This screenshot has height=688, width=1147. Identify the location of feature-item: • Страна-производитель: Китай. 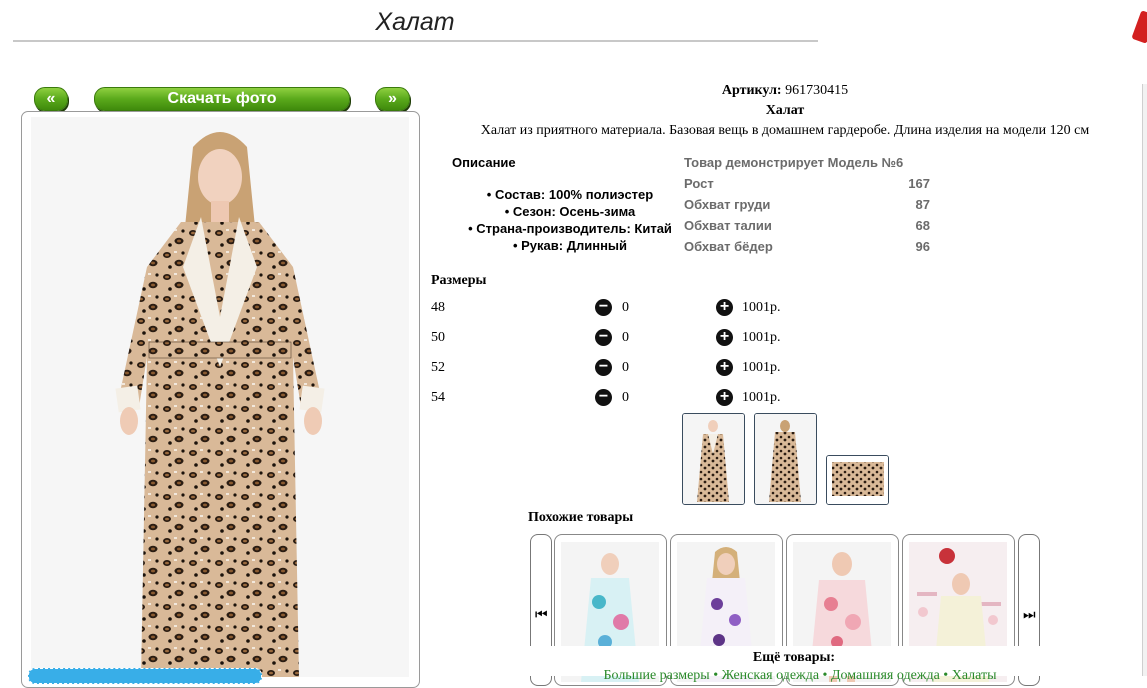
(570, 228).